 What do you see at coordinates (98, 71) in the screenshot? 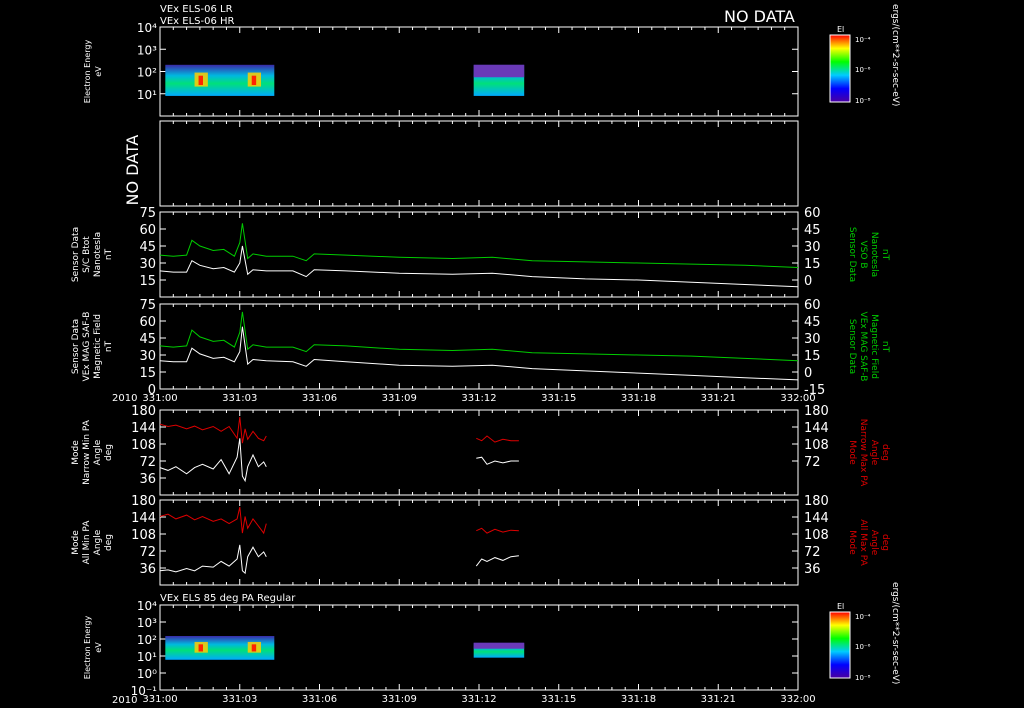
I see `ylabel-energy_top: eV` at bounding box center [98, 71].